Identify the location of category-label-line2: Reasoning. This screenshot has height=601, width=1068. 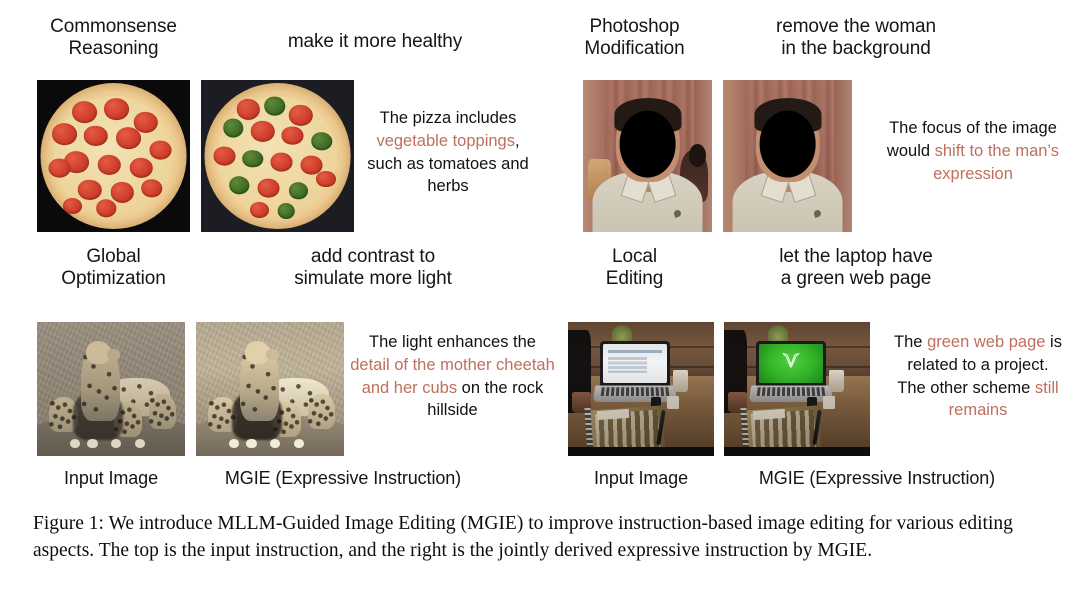
(113, 49).